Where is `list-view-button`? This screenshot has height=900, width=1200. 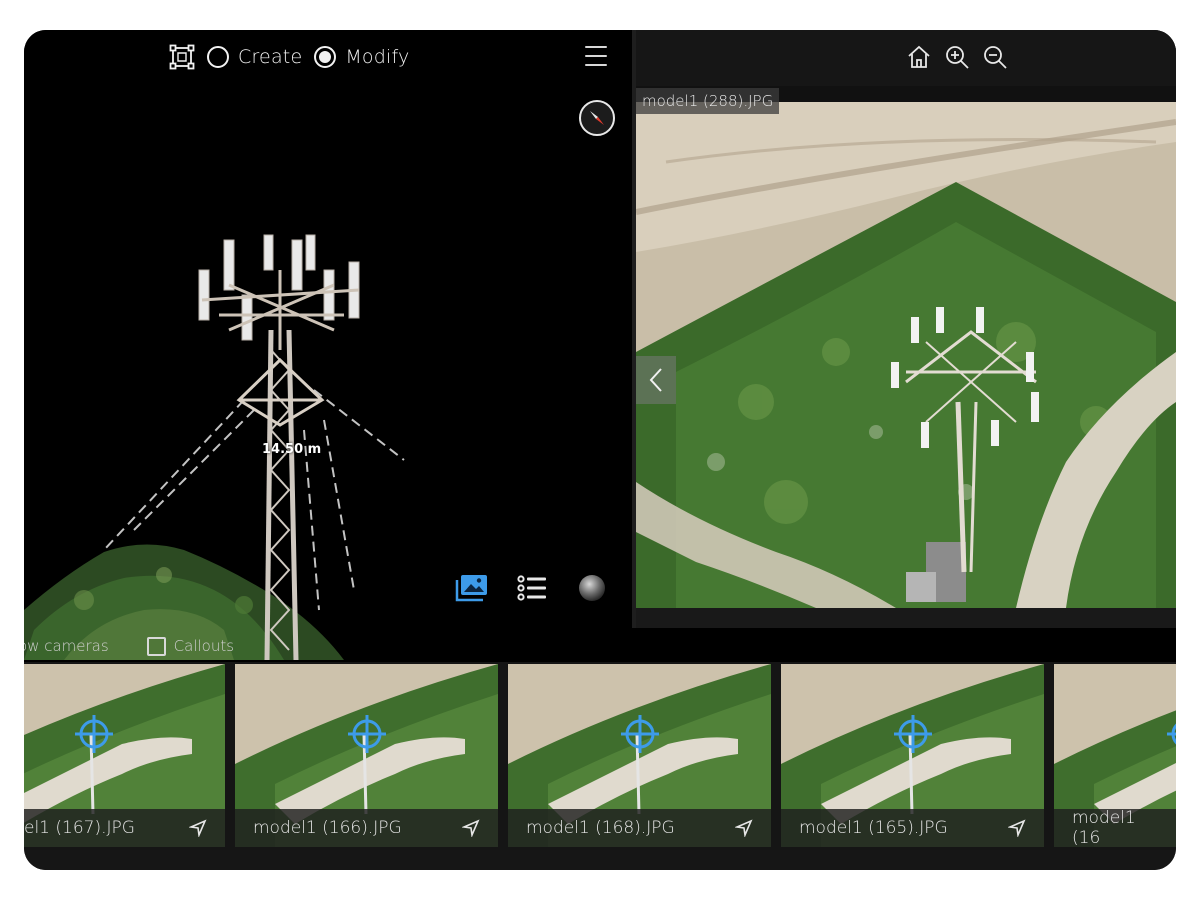
list-view-button is located at coordinates (532, 588).